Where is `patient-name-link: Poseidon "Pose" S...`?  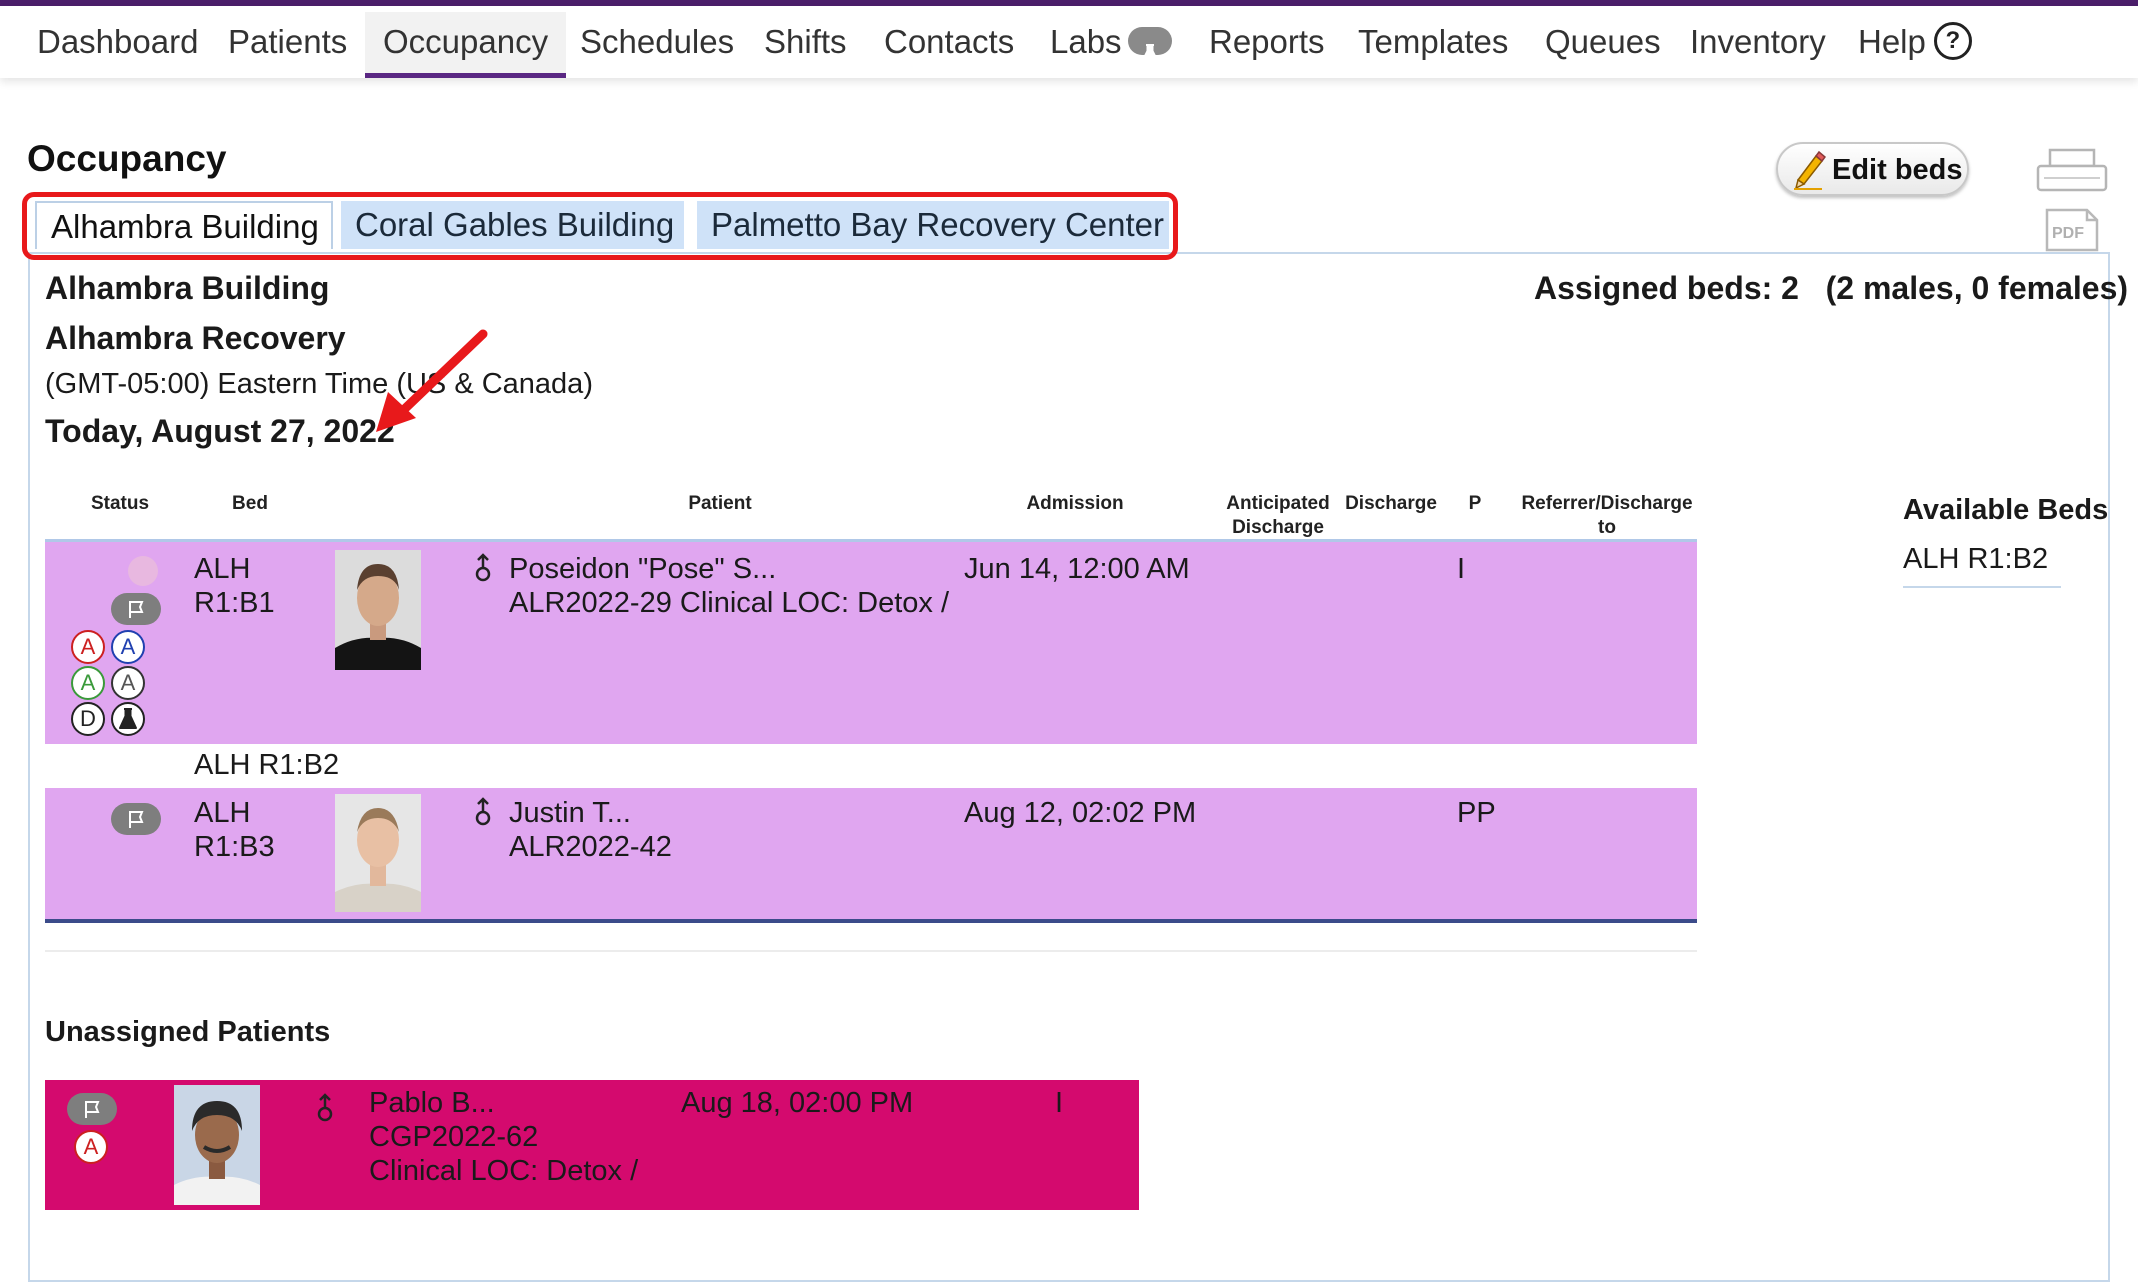 patient-name-link: Poseidon "Pose" S... is located at coordinates (642, 569).